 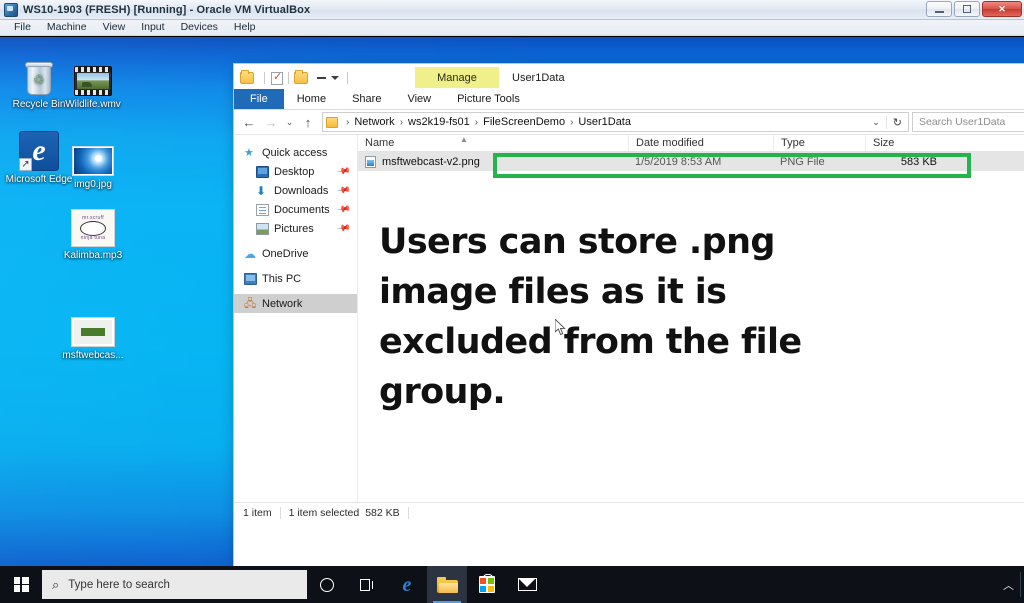 I want to click on tab-home: Home, so click(x=311, y=99).